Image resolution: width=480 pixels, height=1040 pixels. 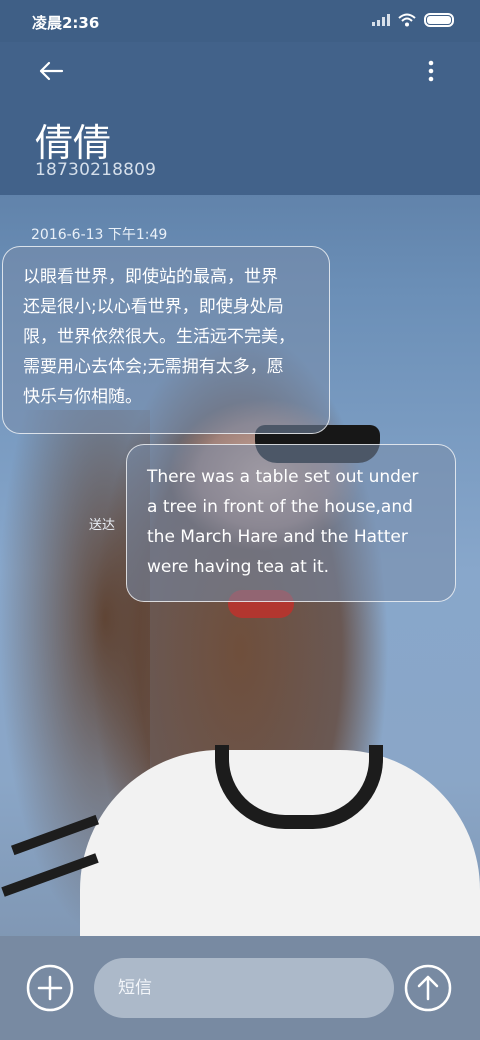 What do you see at coordinates (73, 143) in the screenshot?
I see `contact-name: 倩倩` at bounding box center [73, 143].